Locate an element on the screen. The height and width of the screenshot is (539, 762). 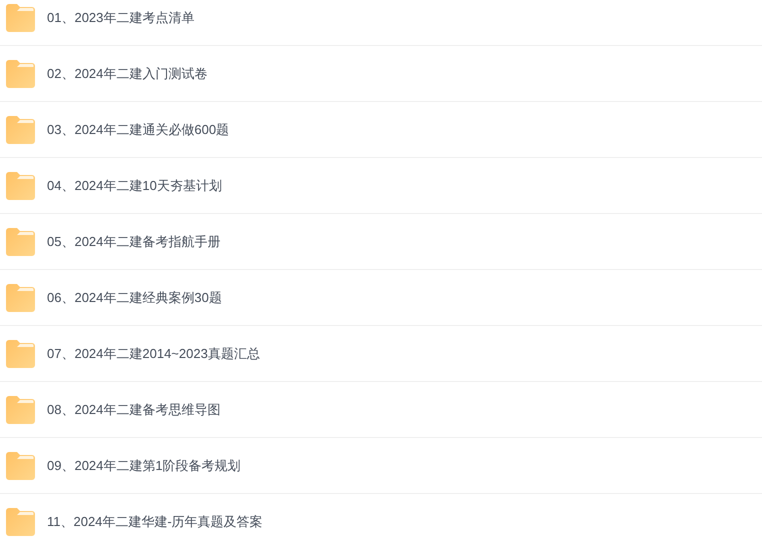
folder-name: 09、2024年二建第1阶段备考规划 is located at coordinates (144, 465).